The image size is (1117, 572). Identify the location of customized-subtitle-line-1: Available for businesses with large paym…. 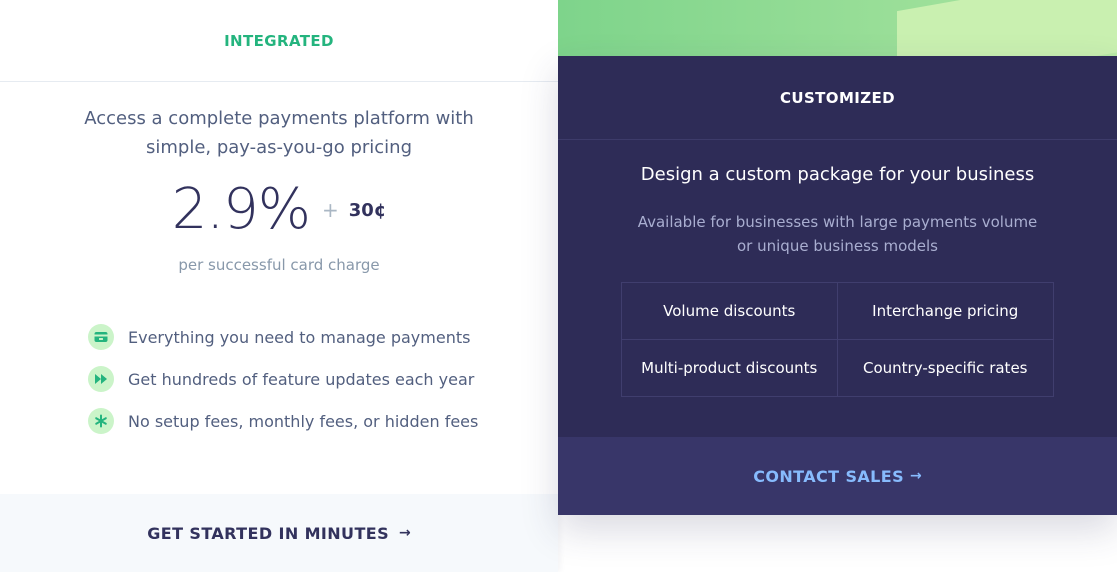
(837, 222).